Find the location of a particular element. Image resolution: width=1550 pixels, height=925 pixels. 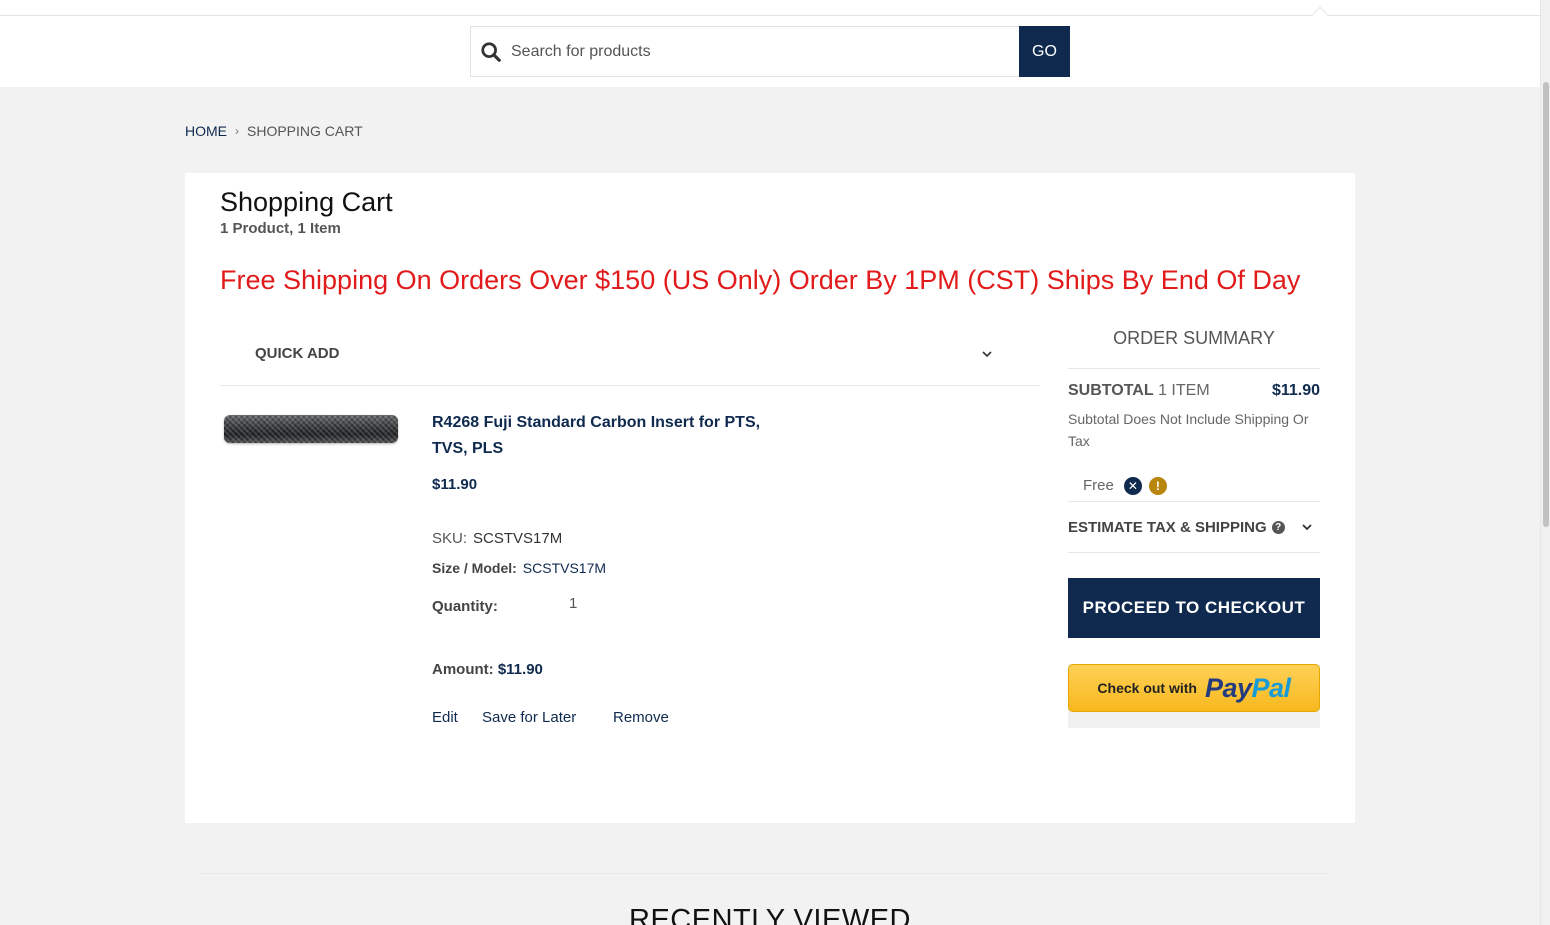

scrollbar-thumb is located at coordinates (1546, 304).